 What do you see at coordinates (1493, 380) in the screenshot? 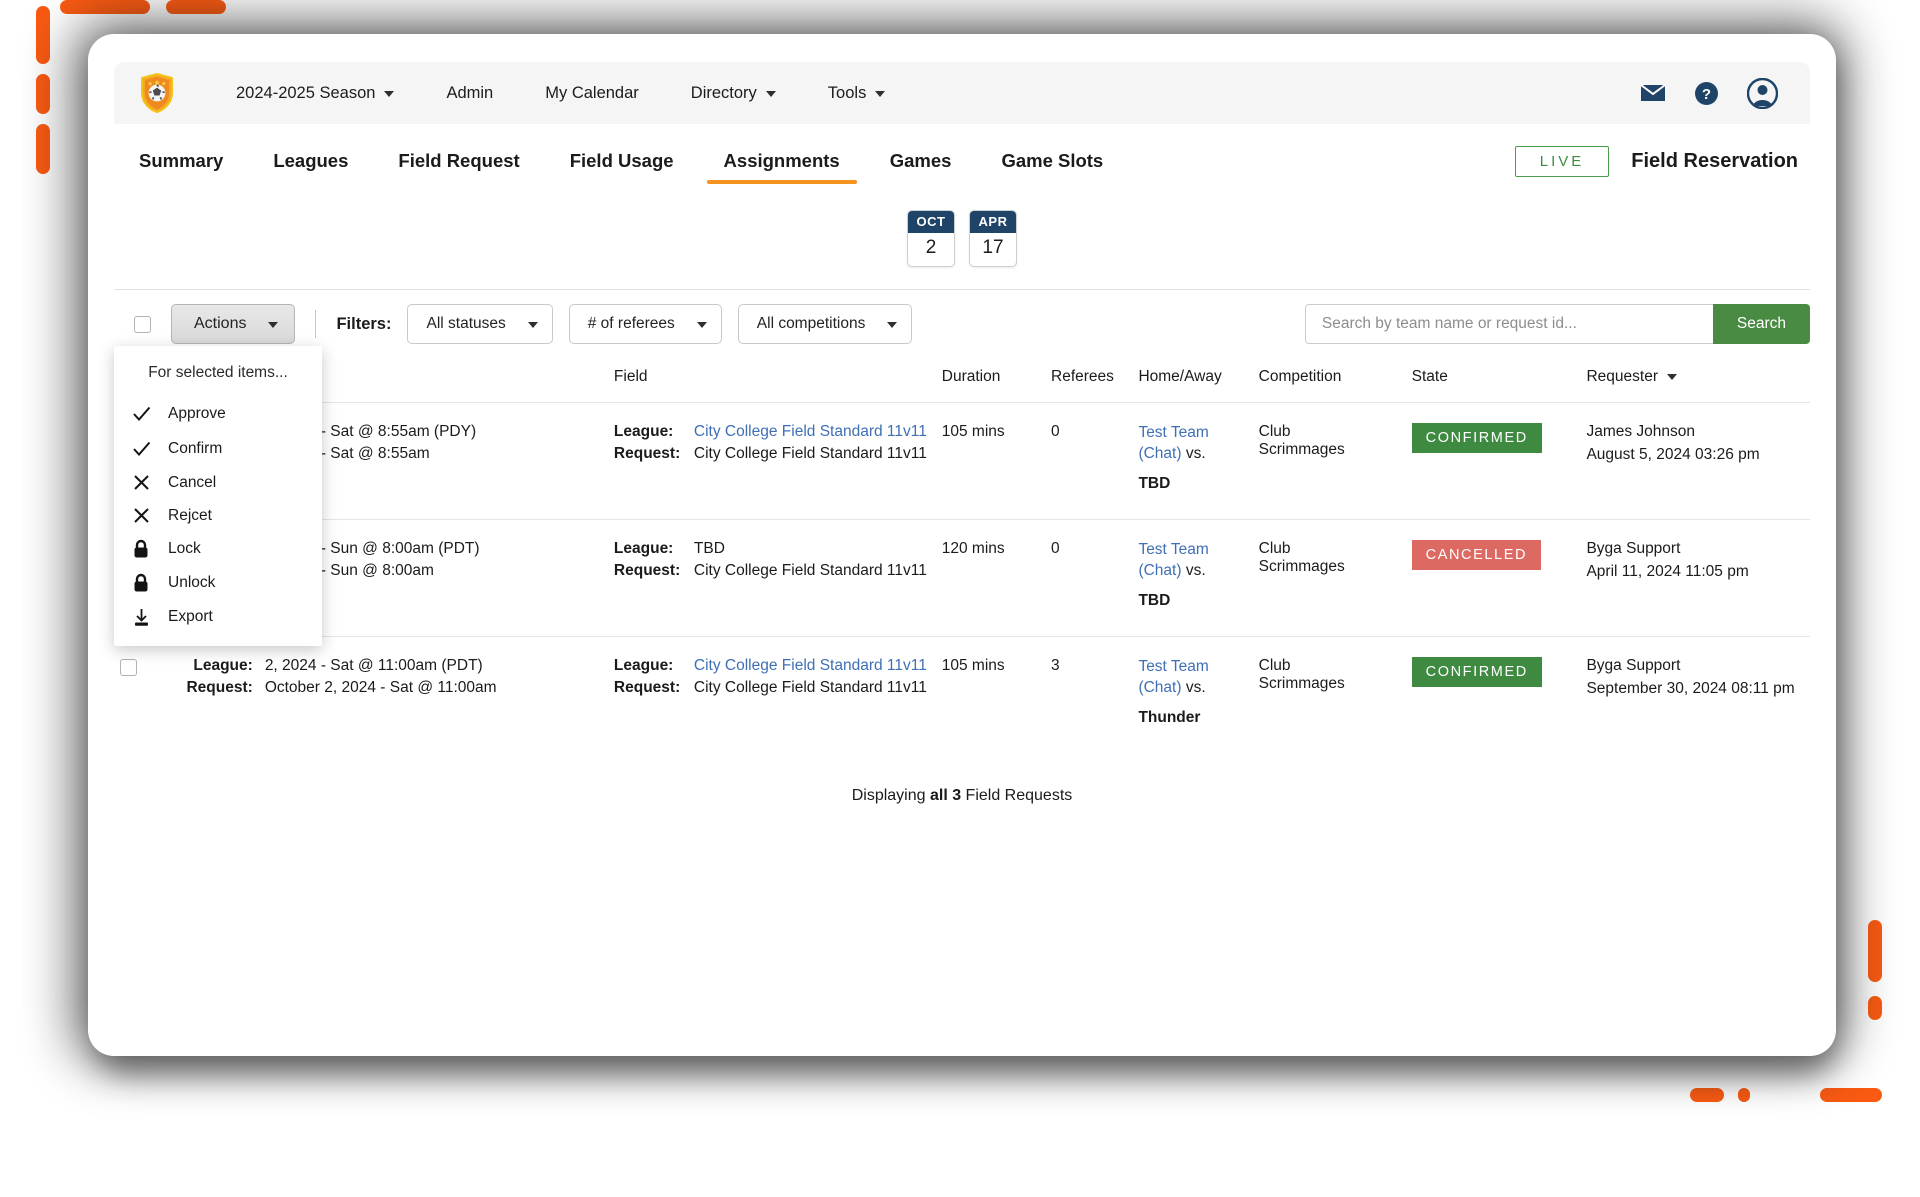
I see `col-header-state: State` at bounding box center [1493, 380].